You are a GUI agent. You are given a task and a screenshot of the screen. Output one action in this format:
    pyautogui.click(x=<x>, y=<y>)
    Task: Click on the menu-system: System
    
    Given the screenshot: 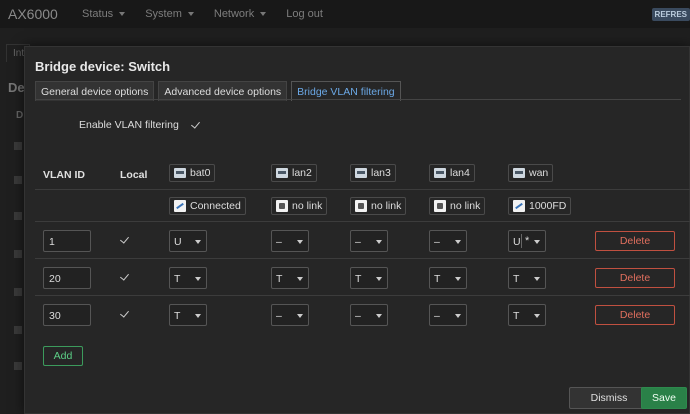 What is the action you would take?
    pyautogui.click(x=169, y=14)
    